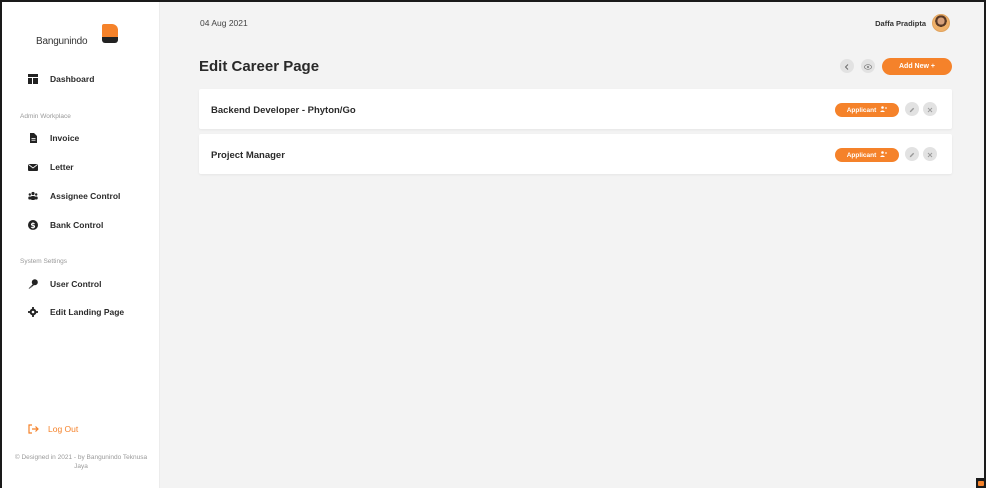  I want to click on sidebar-item-assignee-control: Assignee Control, so click(74, 196).